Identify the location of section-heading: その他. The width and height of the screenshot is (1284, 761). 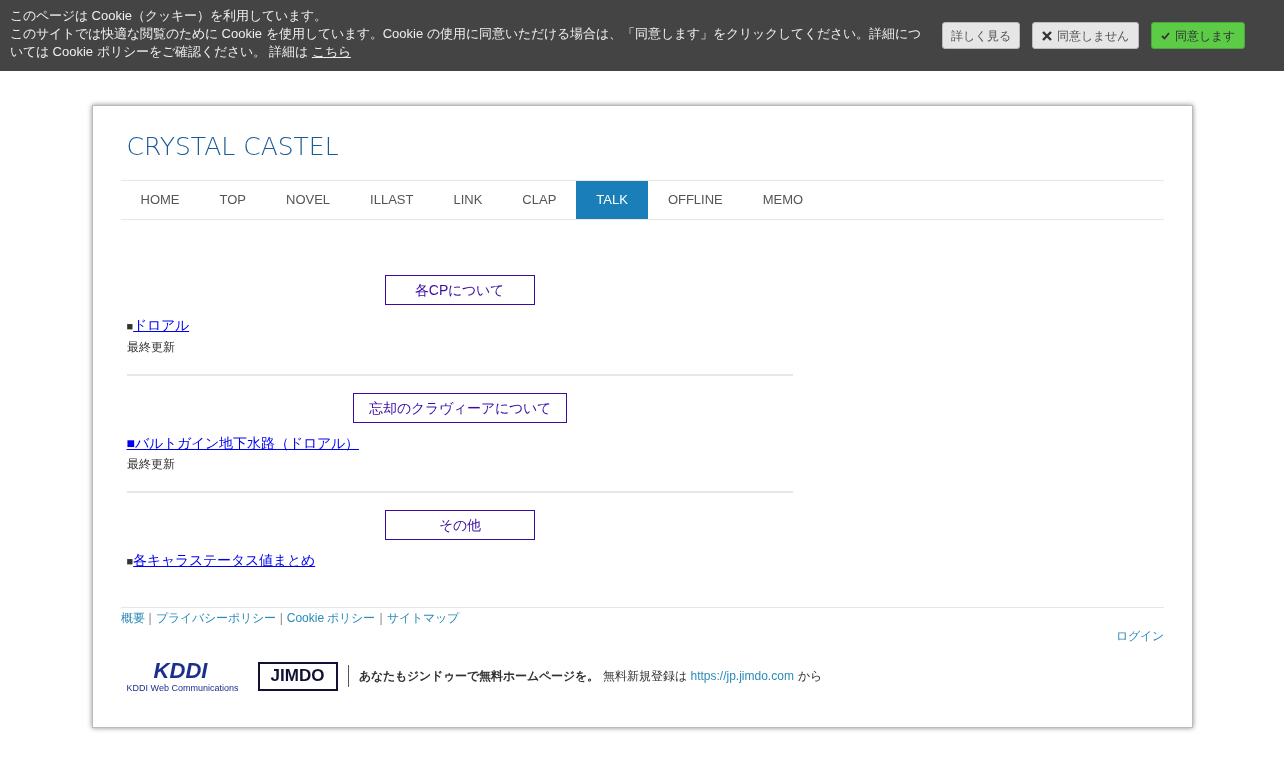
(459, 525).